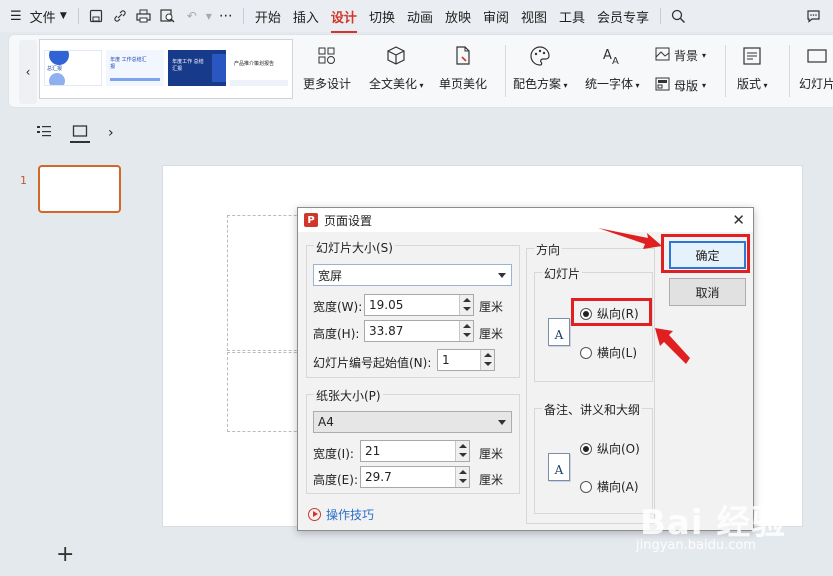  I want to click on template-thumb-3: 年度工作 总结汇报, so click(197, 68).